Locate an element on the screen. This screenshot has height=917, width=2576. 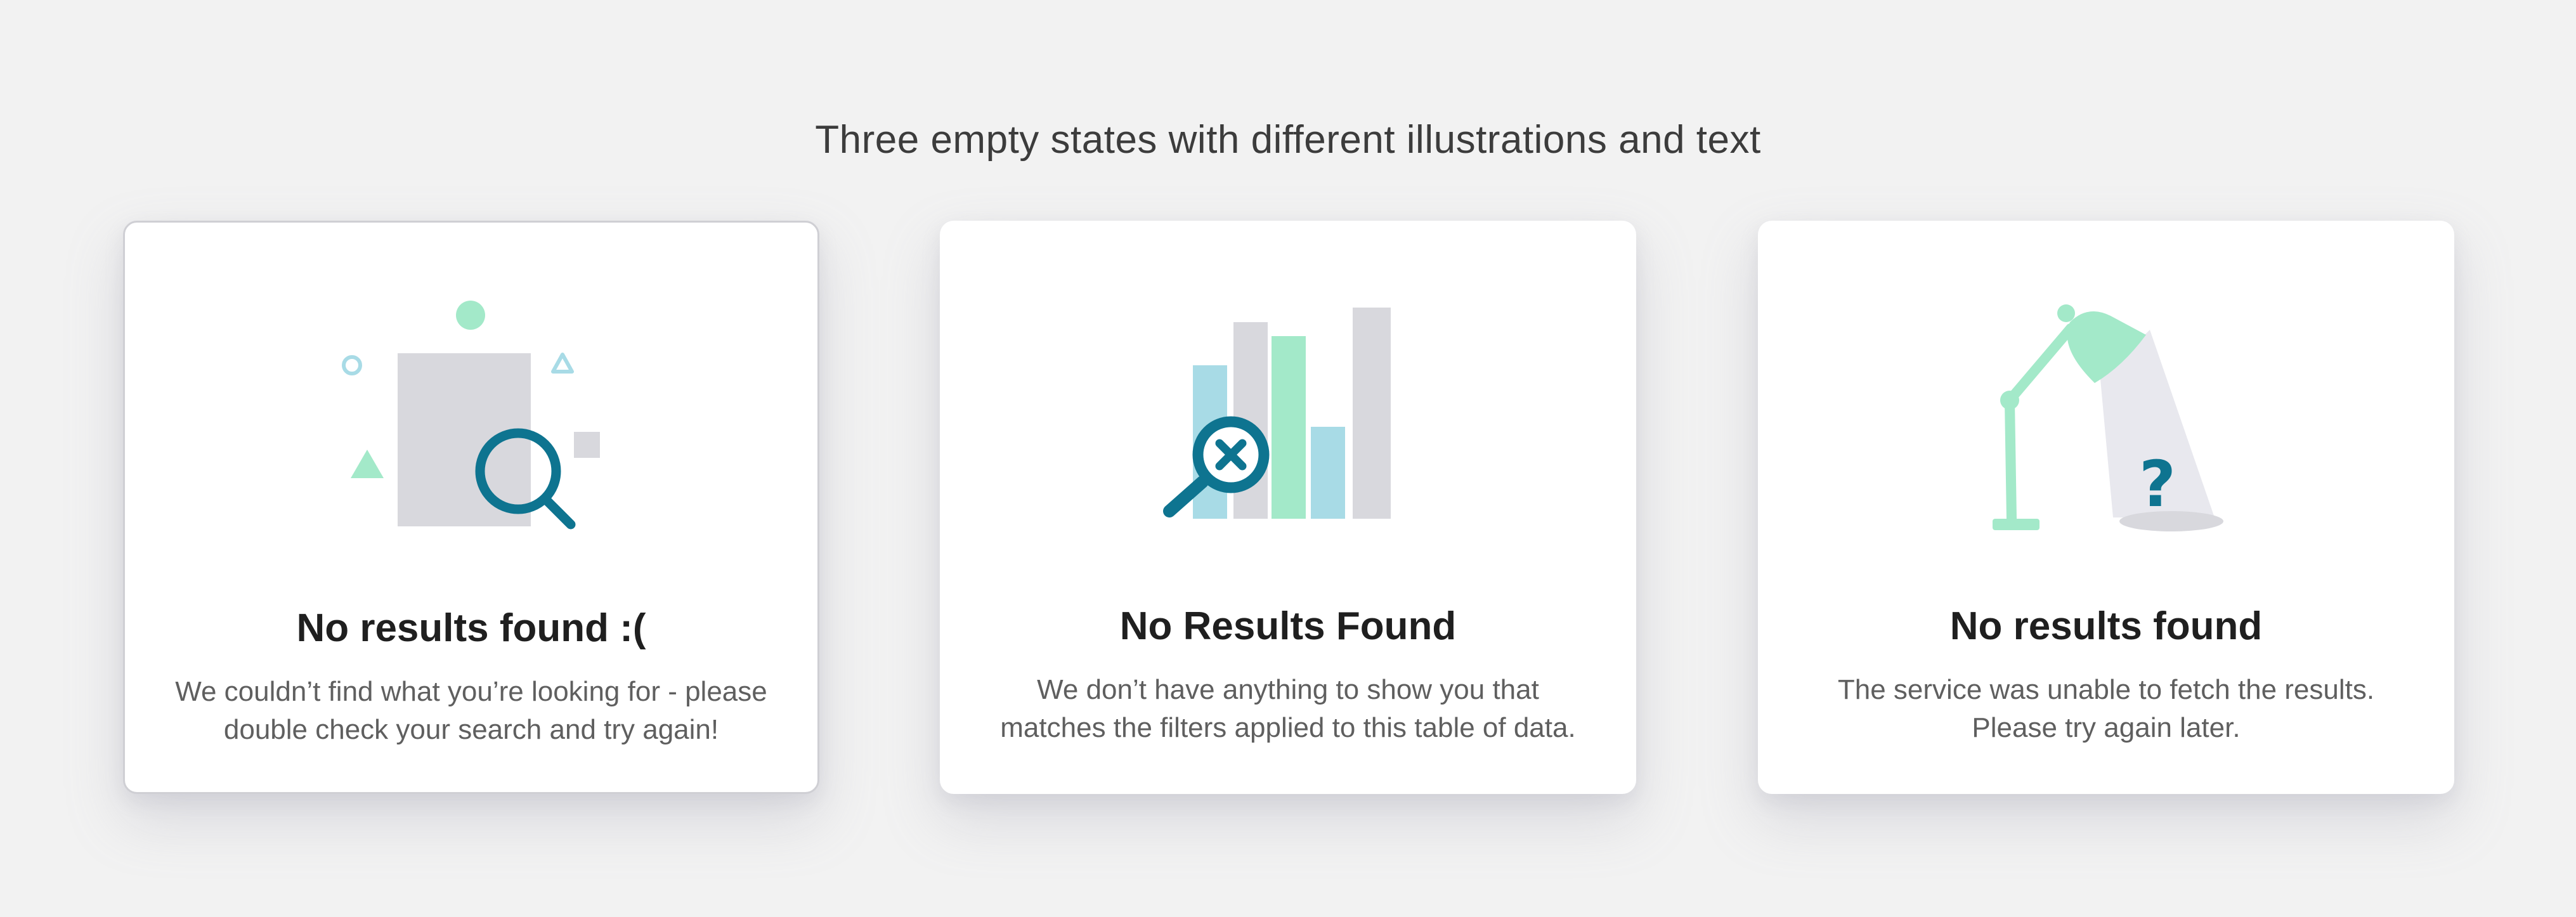
card-title: No Results Found is located at coordinates (1288, 626).